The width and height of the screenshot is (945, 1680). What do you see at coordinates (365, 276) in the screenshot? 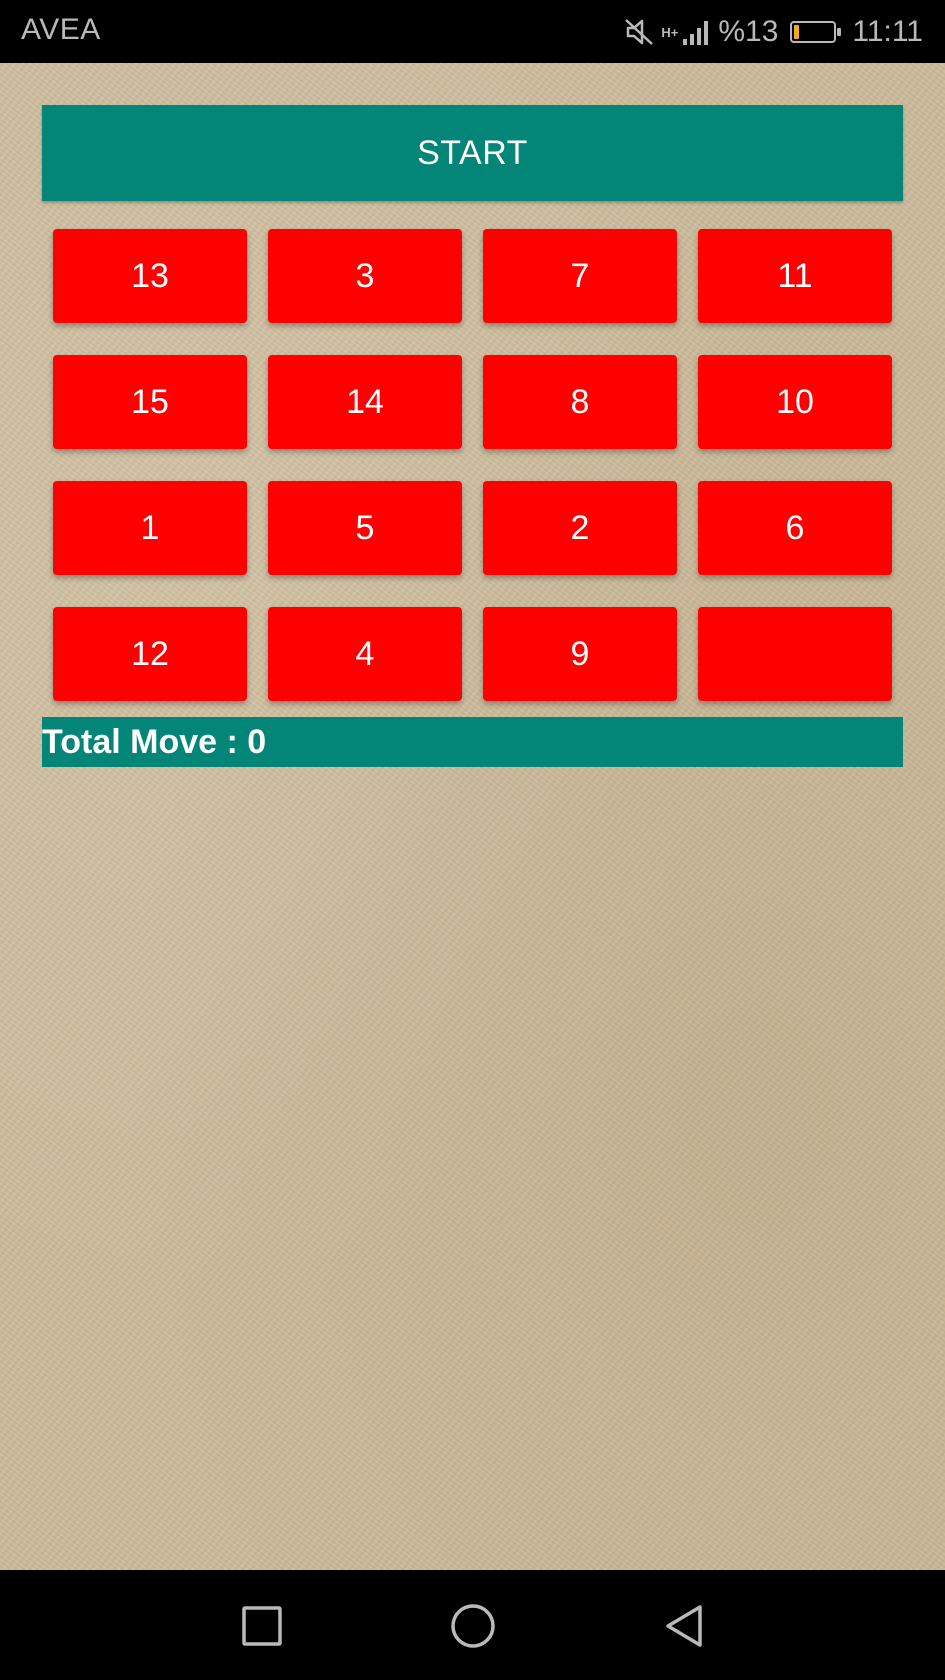
I see `puzzle-tile: 3` at bounding box center [365, 276].